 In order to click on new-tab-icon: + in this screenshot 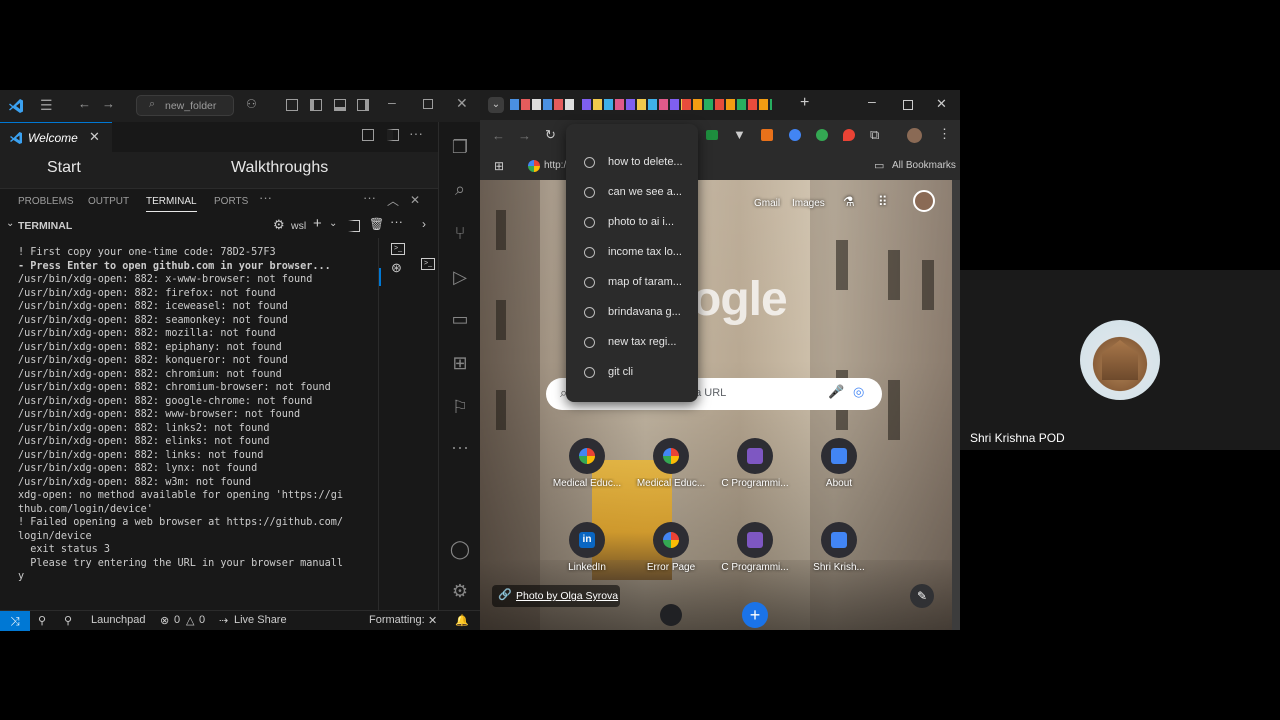, I will do `click(804, 103)`.